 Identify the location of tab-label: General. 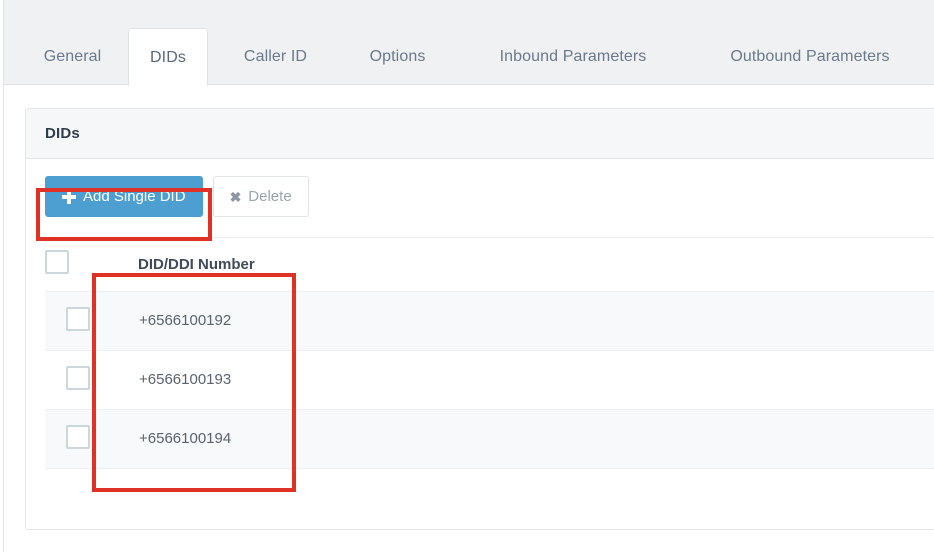
(72, 56).